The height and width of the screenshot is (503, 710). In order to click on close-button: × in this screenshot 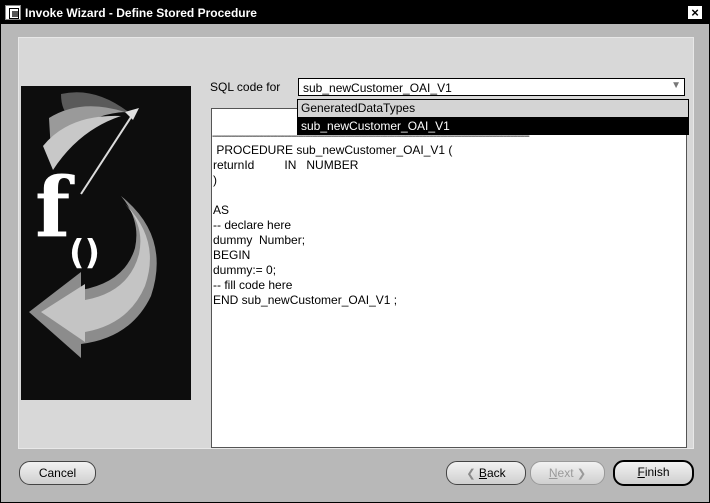, I will do `click(695, 12)`.